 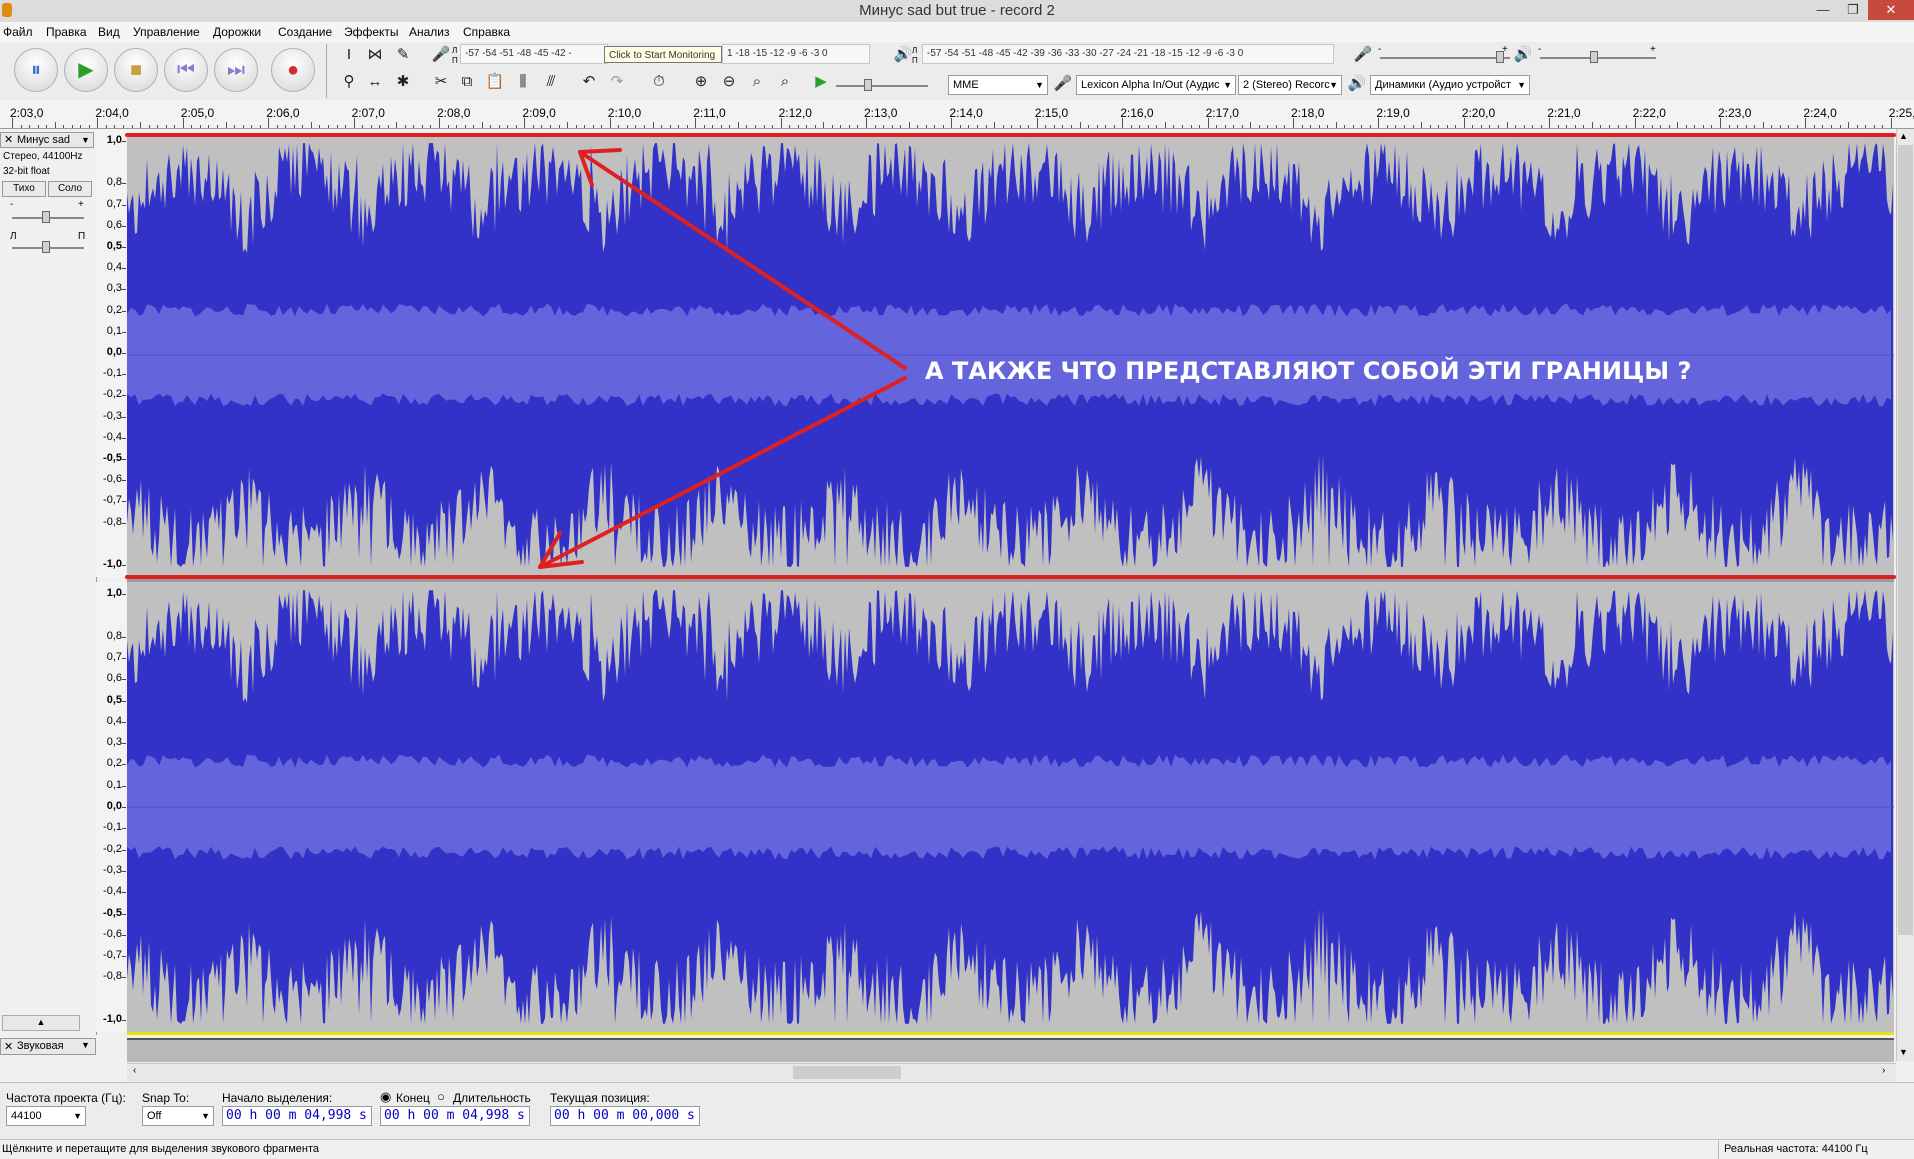 I want to click on actual-rate-status: Реальная частота: 44100 Гц, so click(x=1796, y=1149).